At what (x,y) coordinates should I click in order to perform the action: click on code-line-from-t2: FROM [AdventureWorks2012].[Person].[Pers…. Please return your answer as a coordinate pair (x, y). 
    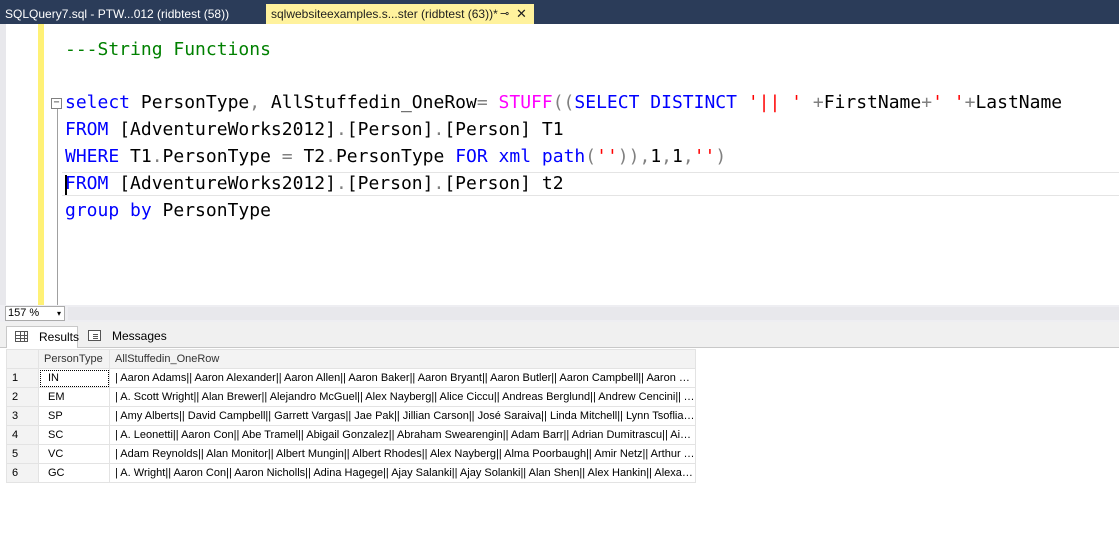
    Looking at the image, I should click on (314, 183).